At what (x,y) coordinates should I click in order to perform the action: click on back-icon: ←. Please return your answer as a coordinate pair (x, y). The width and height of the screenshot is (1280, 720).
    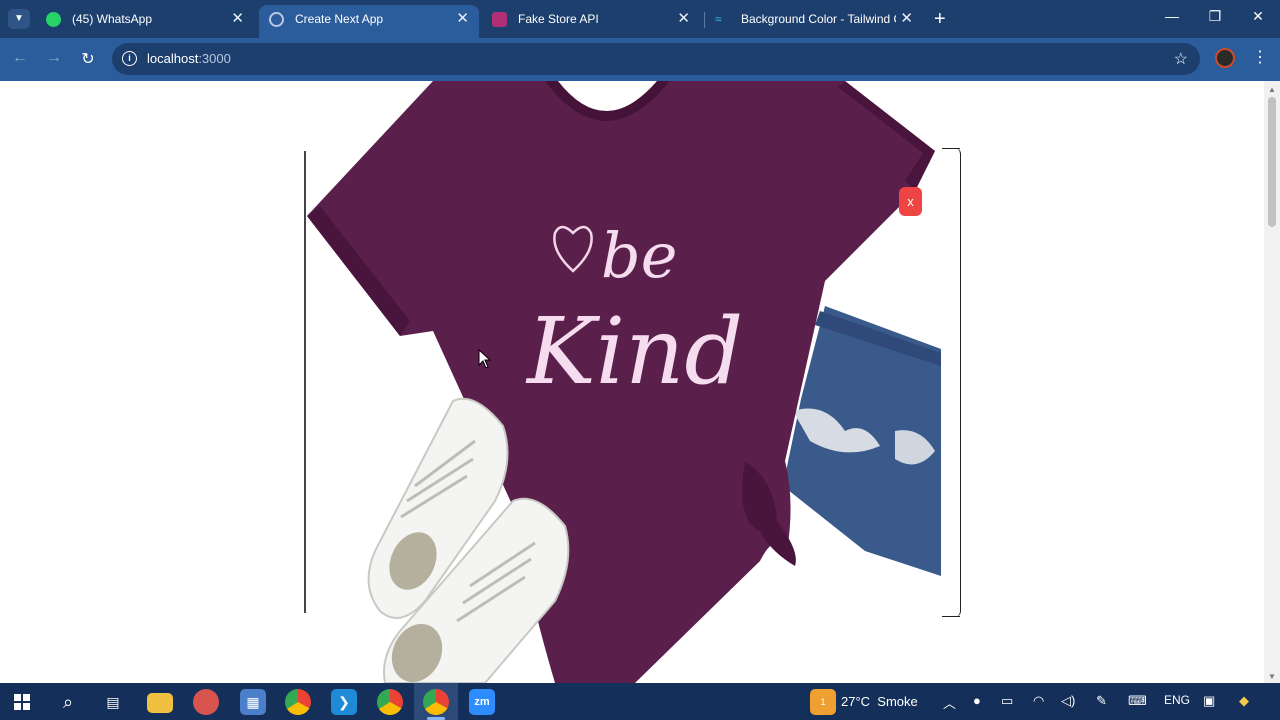
    Looking at the image, I should click on (20, 58).